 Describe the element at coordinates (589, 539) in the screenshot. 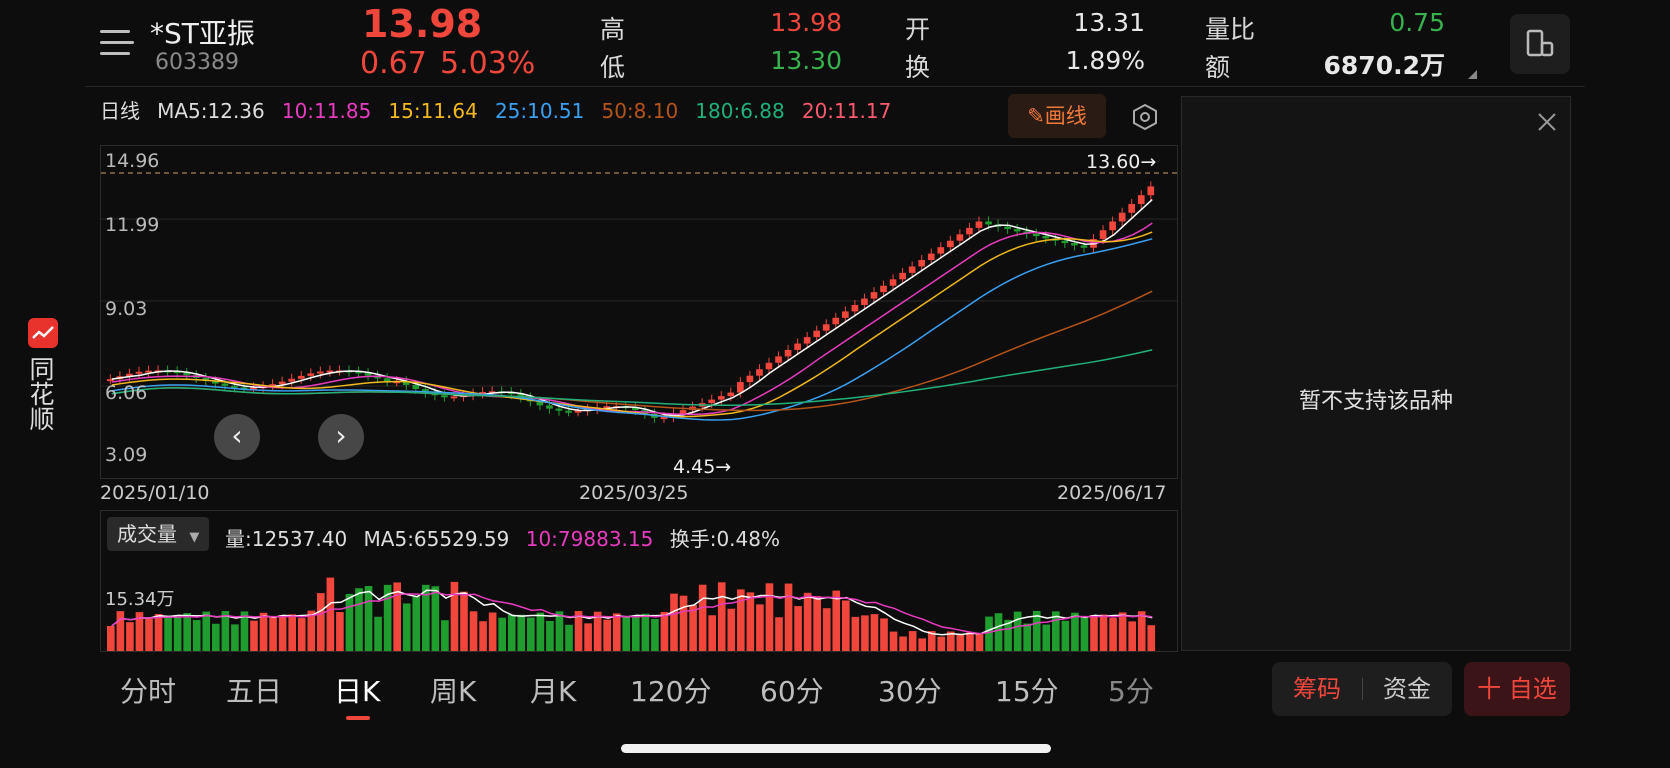

I see `volume-ma10: 10:79883.15` at that location.